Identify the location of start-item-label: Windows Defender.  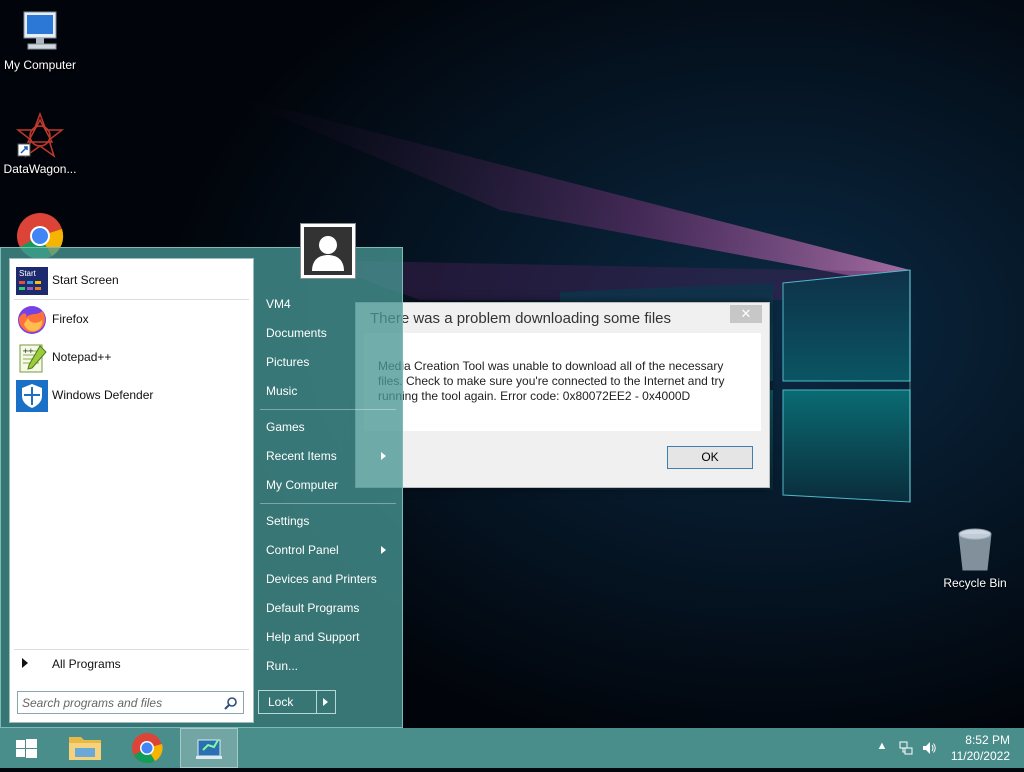
(103, 395).